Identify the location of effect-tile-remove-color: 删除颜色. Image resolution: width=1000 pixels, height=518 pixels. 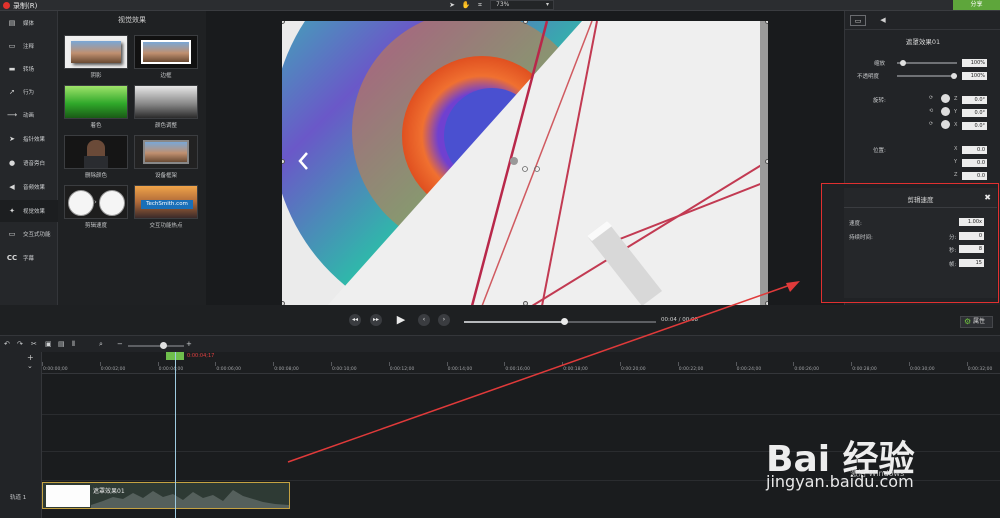
(96, 157).